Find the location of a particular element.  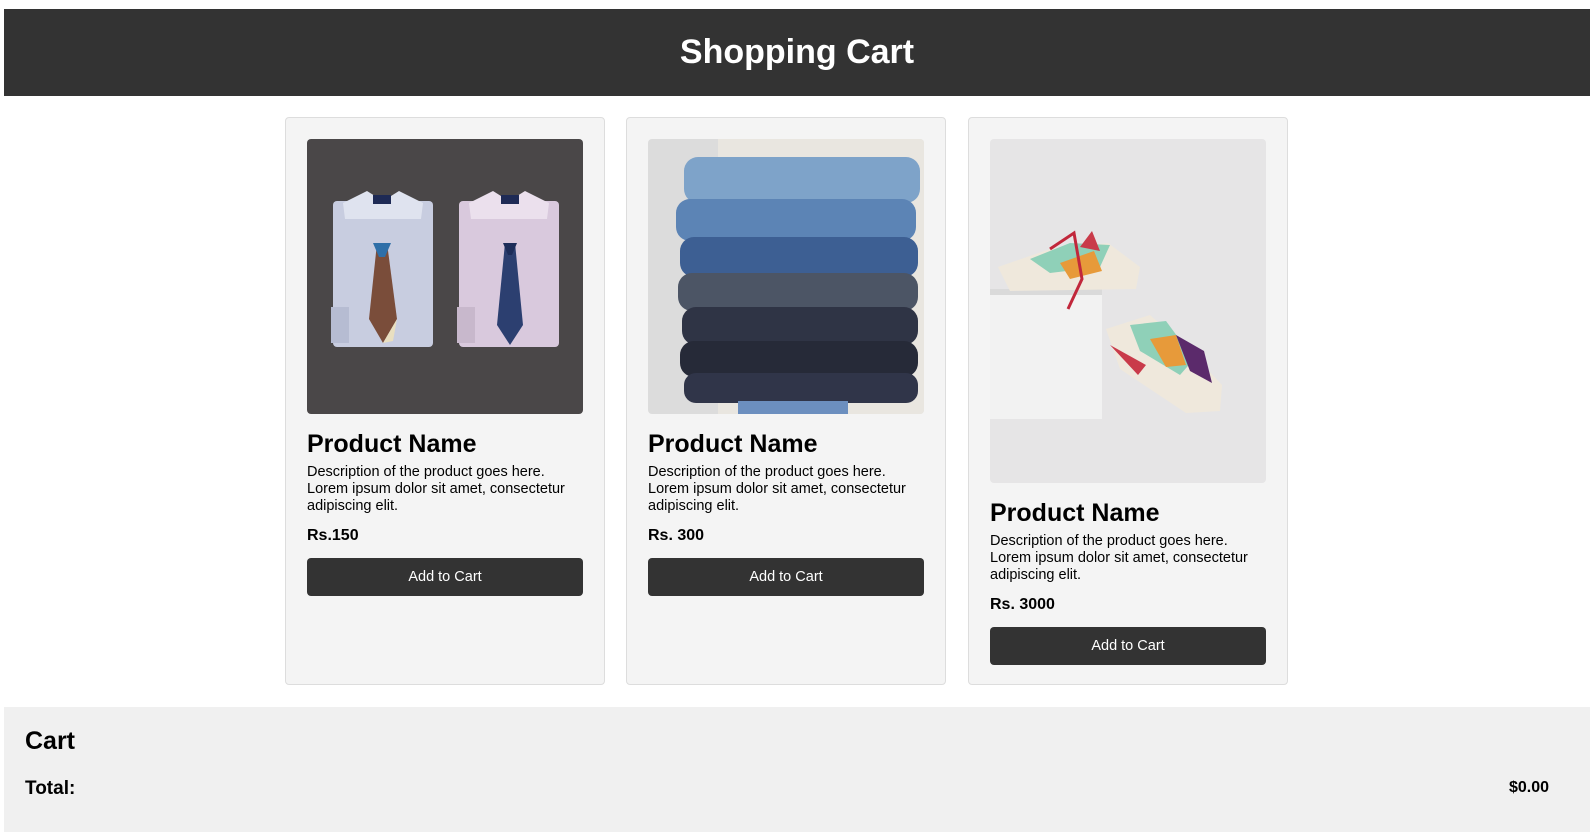

product-image-sneakers is located at coordinates (1128, 311).